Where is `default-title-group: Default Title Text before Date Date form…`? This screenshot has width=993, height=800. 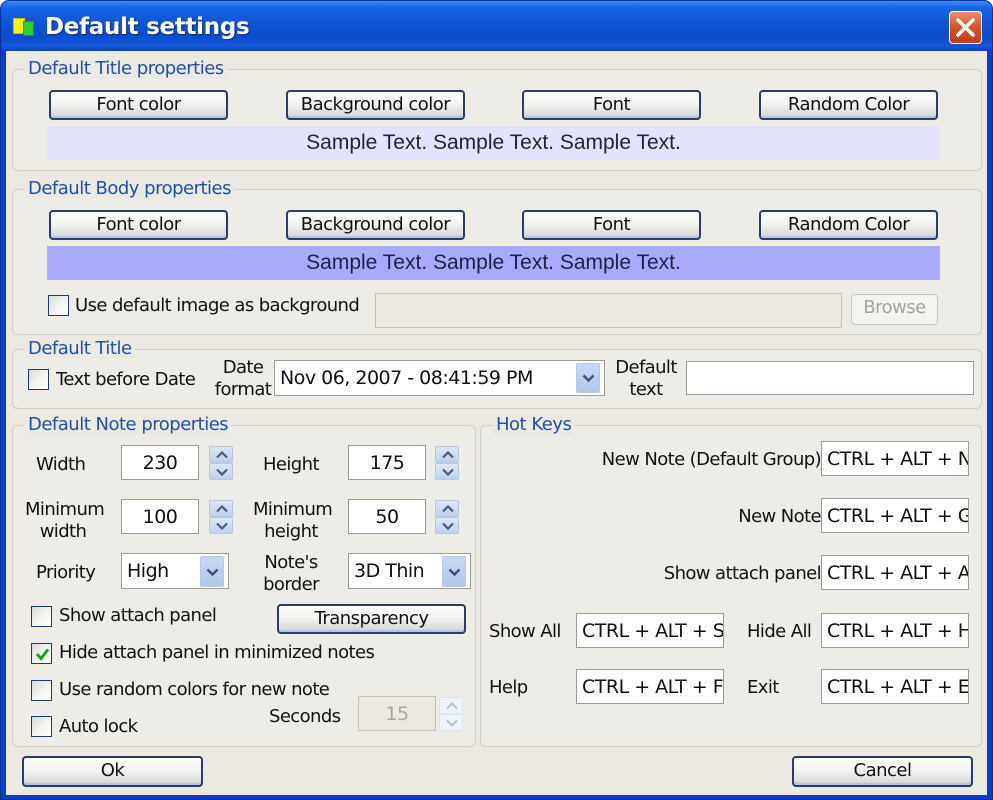 default-title-group: Default Title Text before Date Date form… is located at coordinates (497, 373).